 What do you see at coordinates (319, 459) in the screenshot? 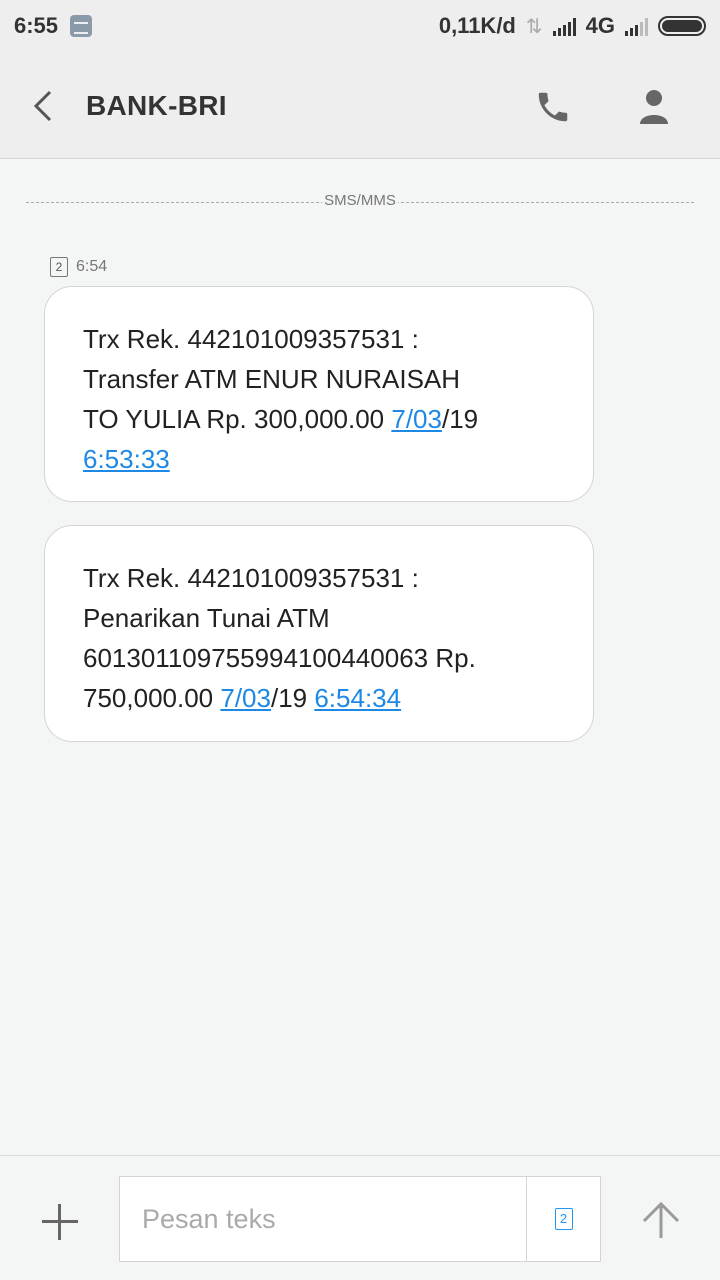
I see `message-line: 6:53:33` at bounding box center [319, 459].